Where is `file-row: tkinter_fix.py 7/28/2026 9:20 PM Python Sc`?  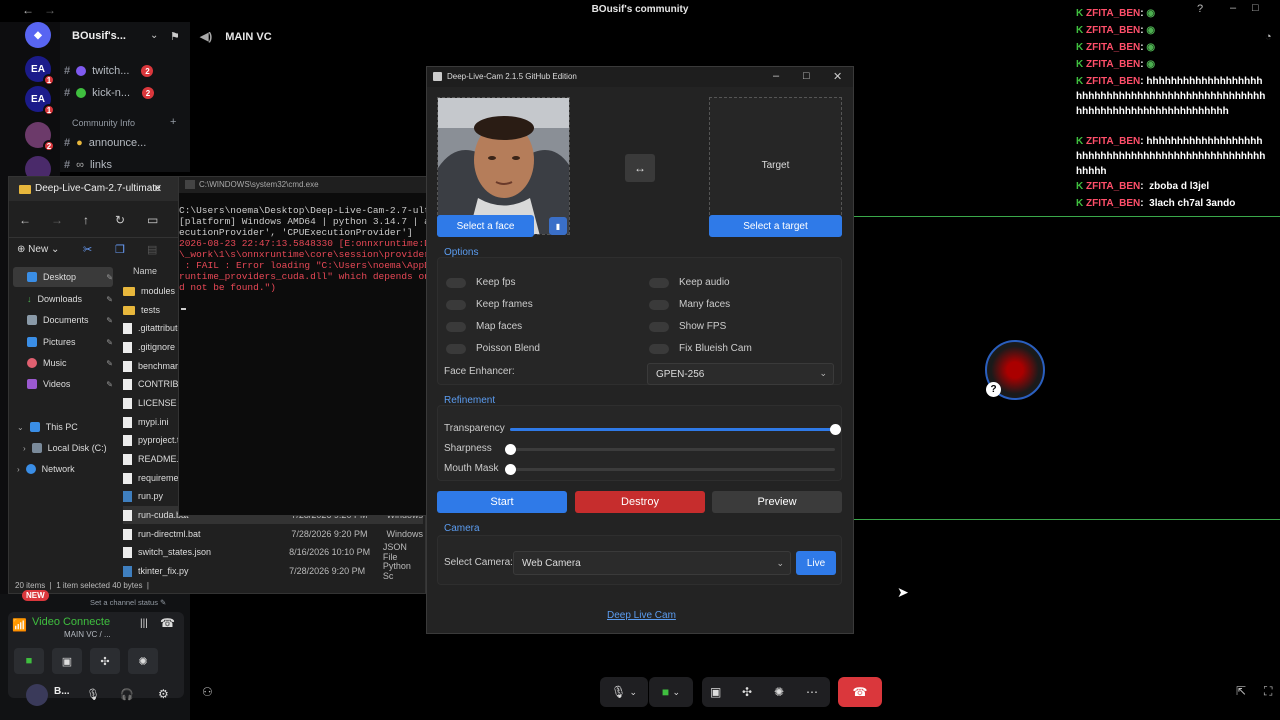
file-row: tkinter_fix.py 7/28/2026 9:20 PM Python Sc is located at coordinates (273, 571).